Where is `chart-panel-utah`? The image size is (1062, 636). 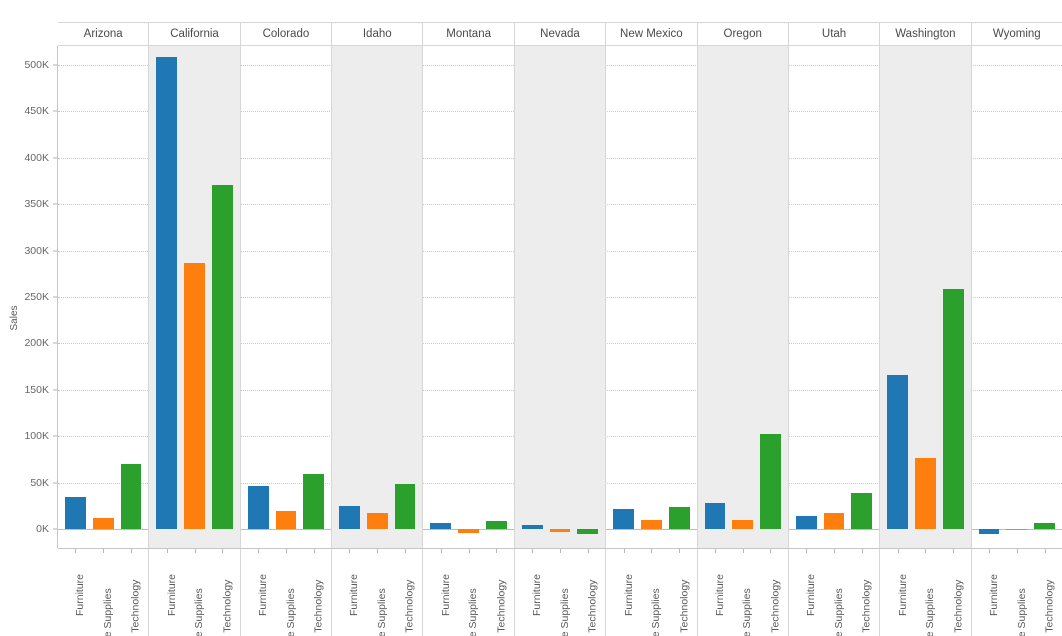 chart-panel-utah is located at coordinates (835, 297).